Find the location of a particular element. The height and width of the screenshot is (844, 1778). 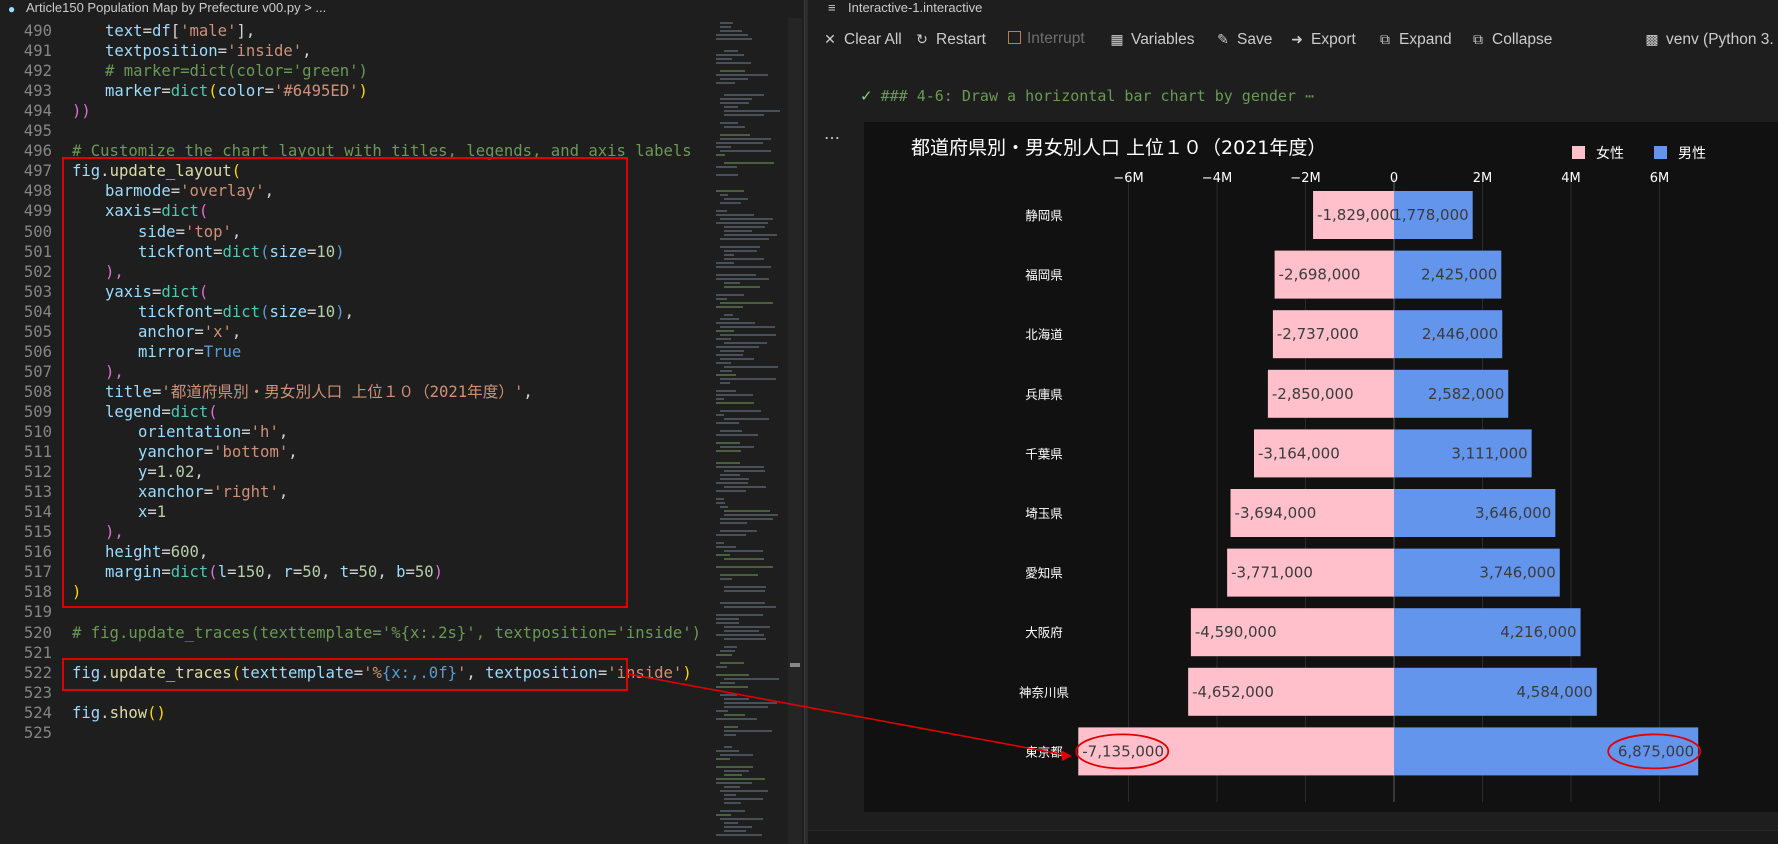

code-token: = is located at coordinates (222, 51).